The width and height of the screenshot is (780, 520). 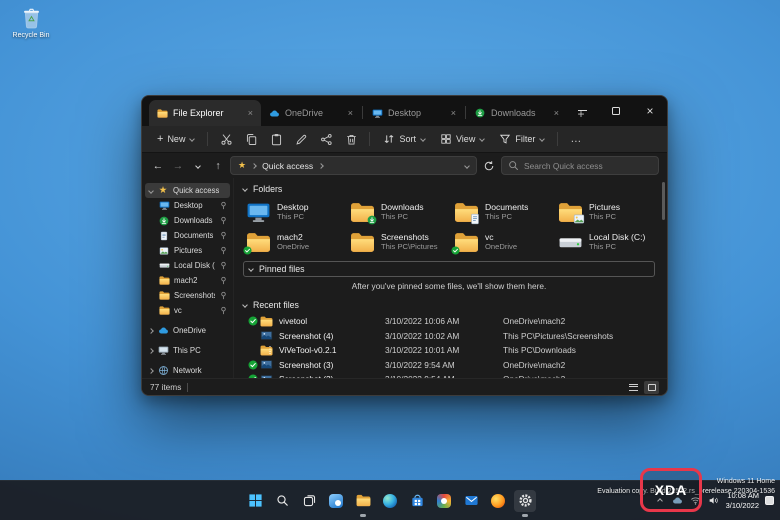 I want to click on start-button, so click(x=255, y=501).